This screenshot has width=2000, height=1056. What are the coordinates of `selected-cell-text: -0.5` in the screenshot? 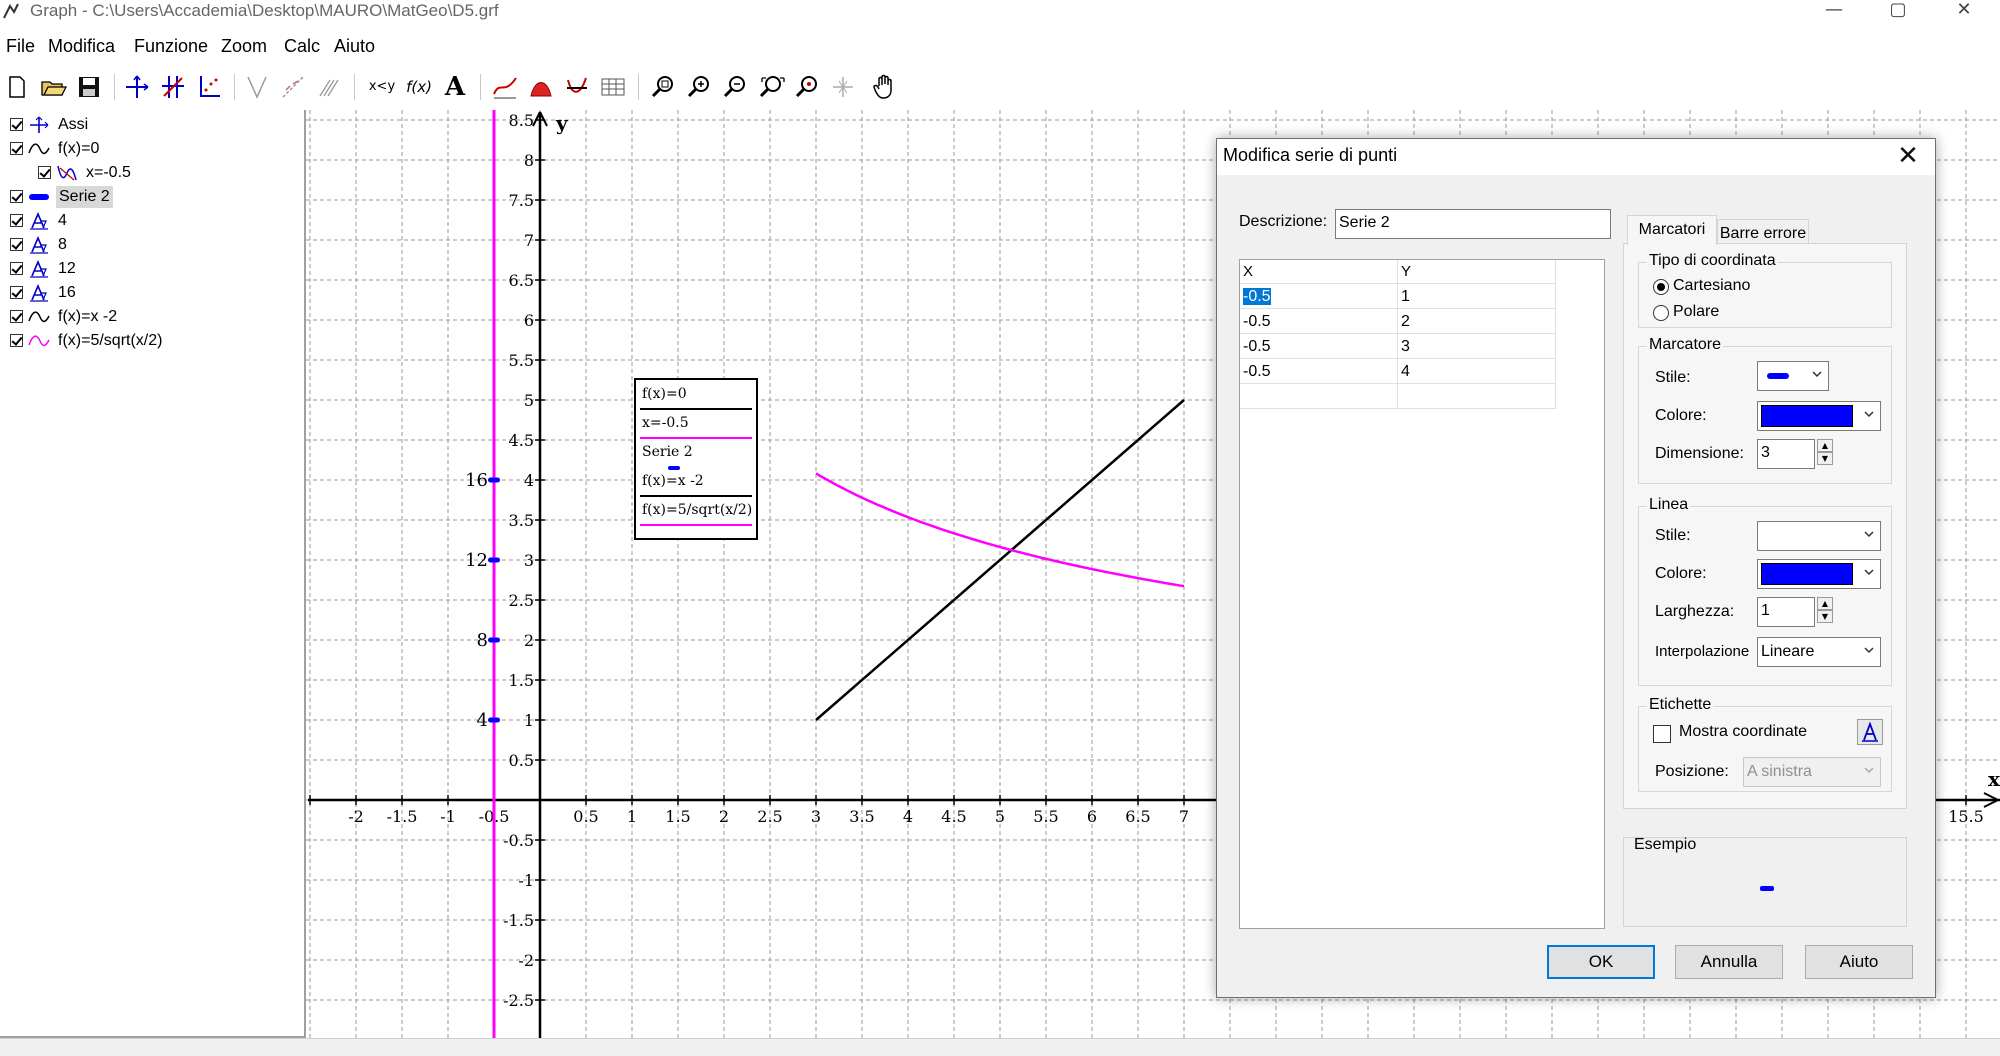 It's located at (1257, 296).